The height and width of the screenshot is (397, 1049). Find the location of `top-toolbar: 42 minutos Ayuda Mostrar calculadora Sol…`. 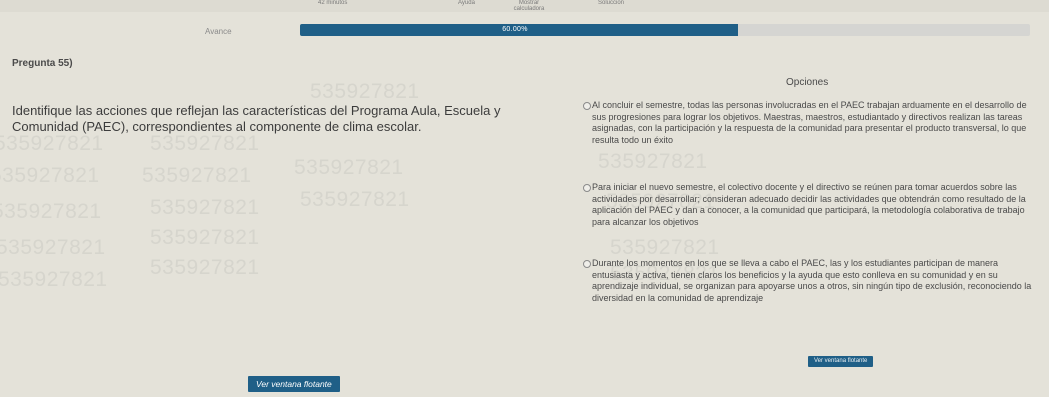

top-toolbar: 42 minutos Ayuda Mostrar calculadora Sol… is located at coordinates (524, 6).